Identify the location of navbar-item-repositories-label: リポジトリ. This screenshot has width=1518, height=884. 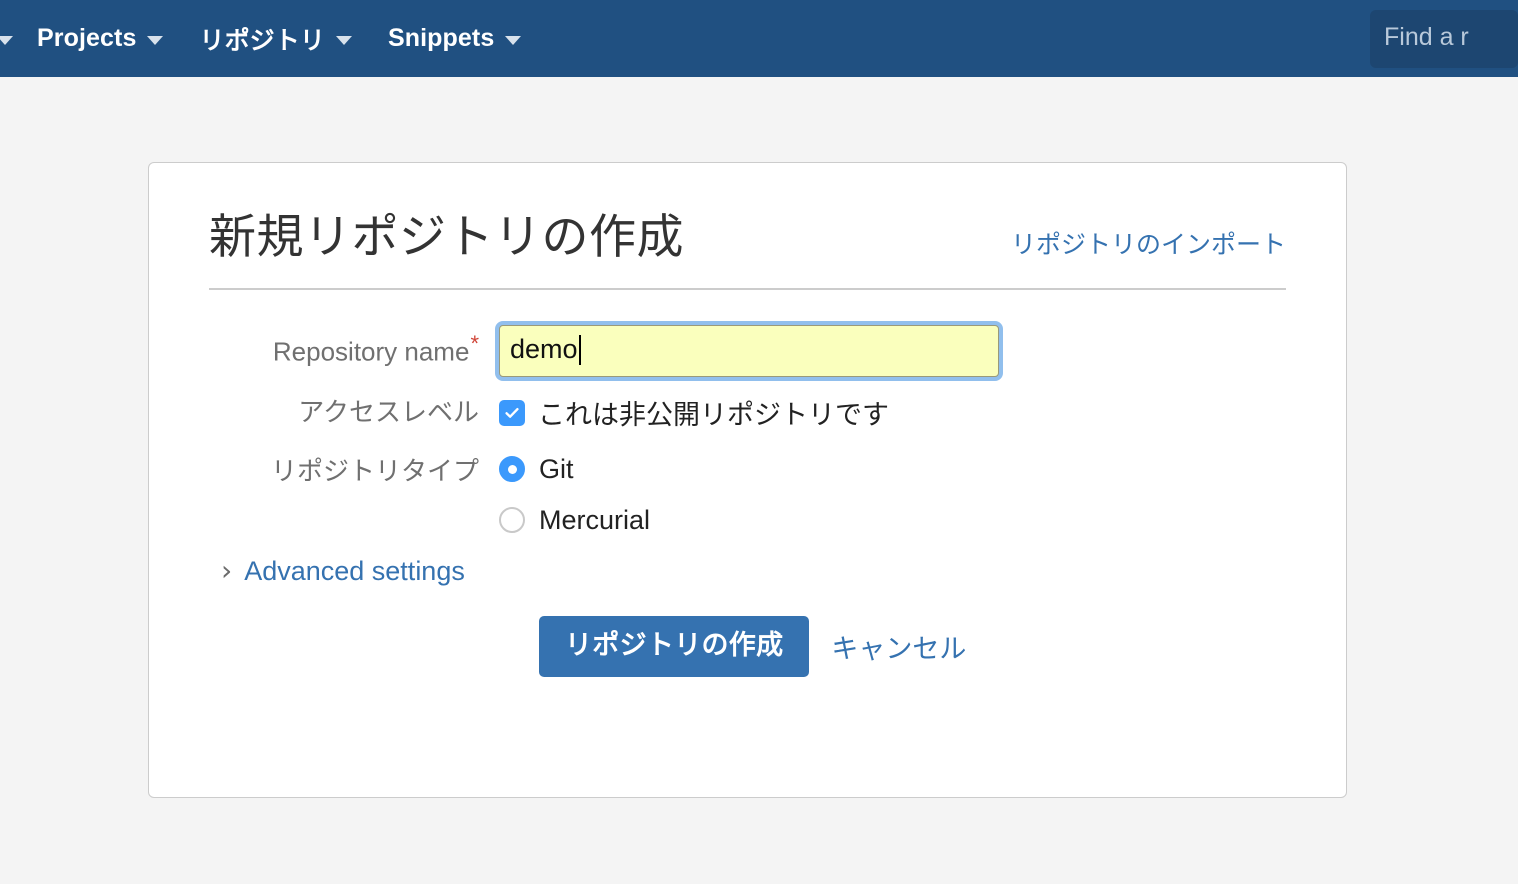
(262, 40).